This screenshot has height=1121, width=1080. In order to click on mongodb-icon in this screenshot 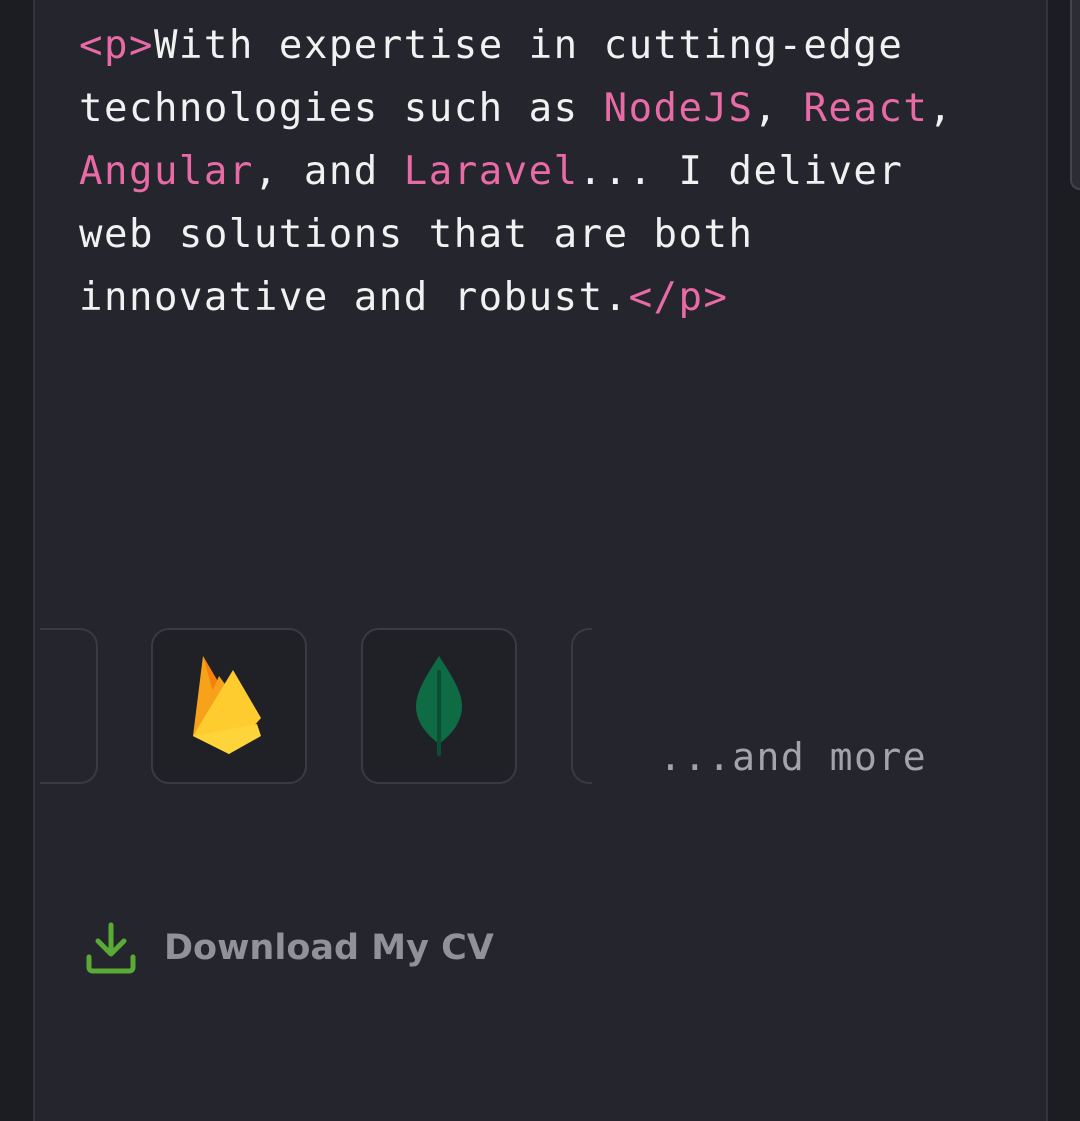, I will do `click(439, 706)`.